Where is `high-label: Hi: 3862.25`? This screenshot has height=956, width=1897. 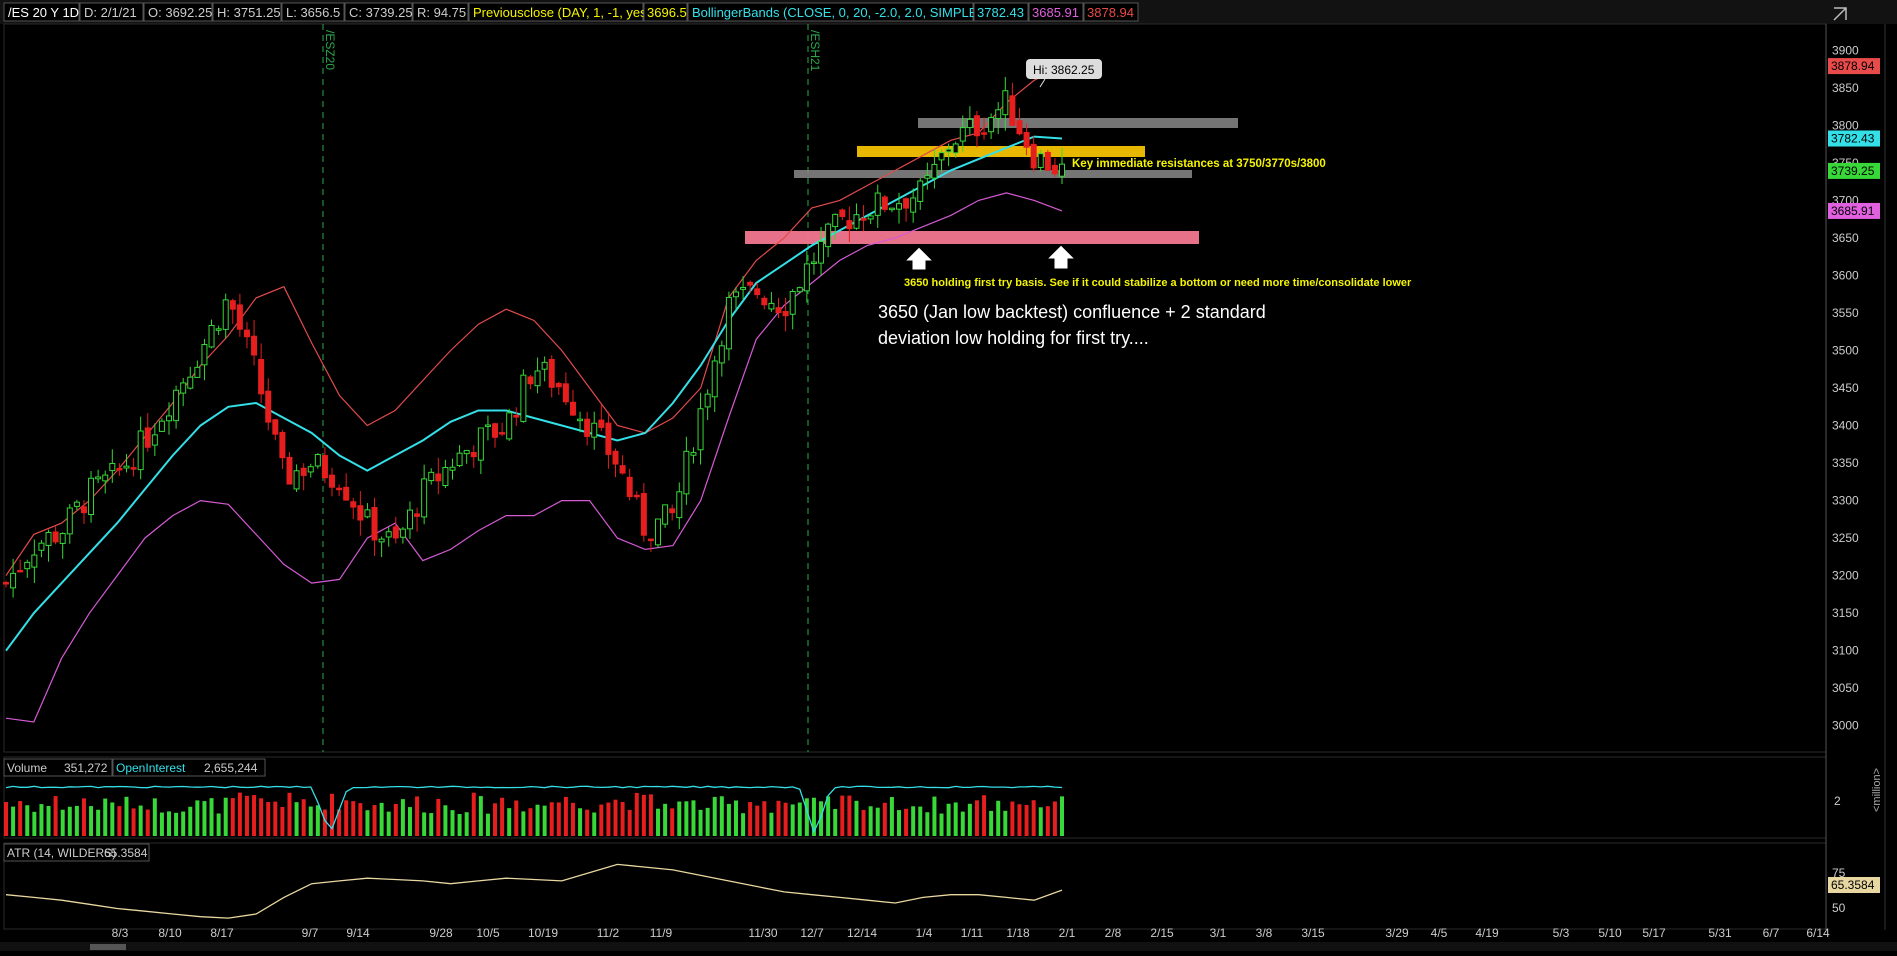
high-label: Hi: 3862.25 is located at coordinates (1064, 73).